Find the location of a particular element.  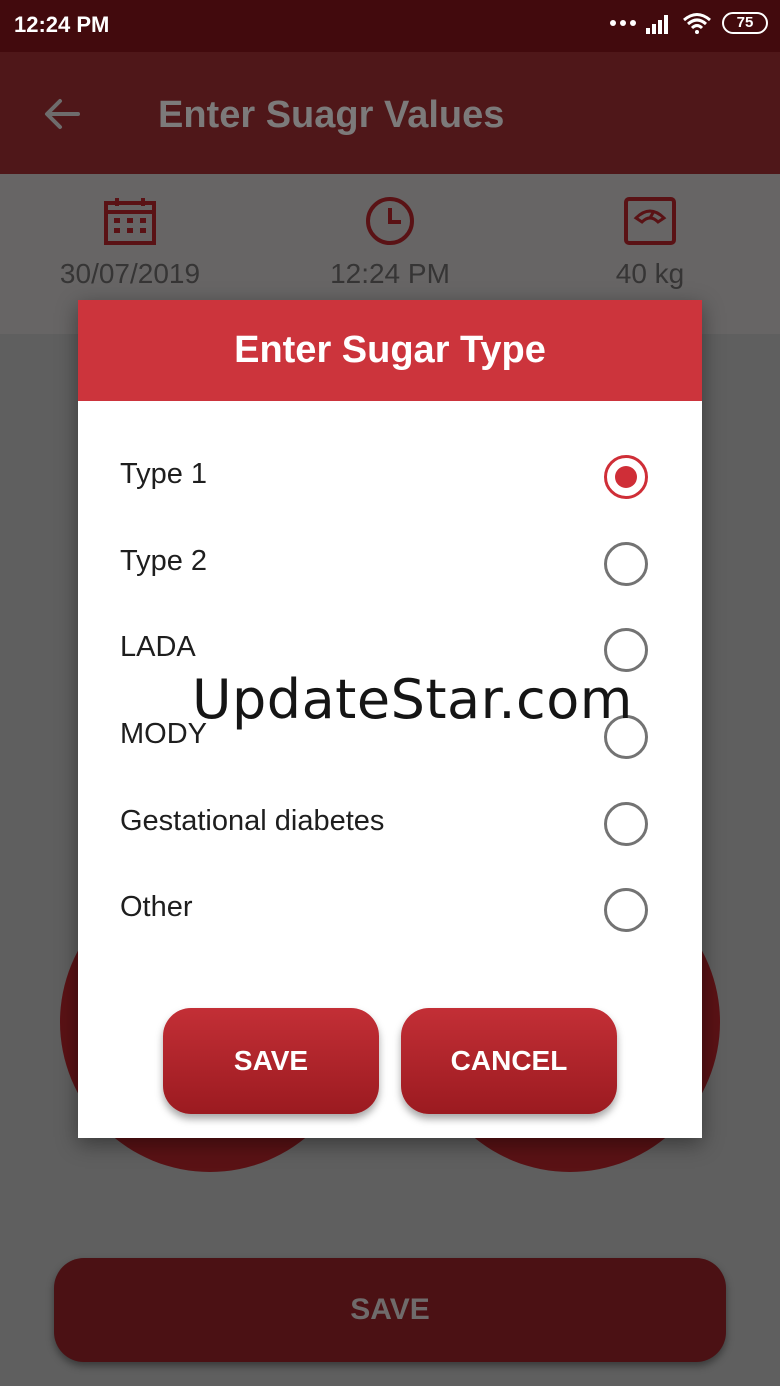

option-label: LADA is located at coordinates (158, 647).